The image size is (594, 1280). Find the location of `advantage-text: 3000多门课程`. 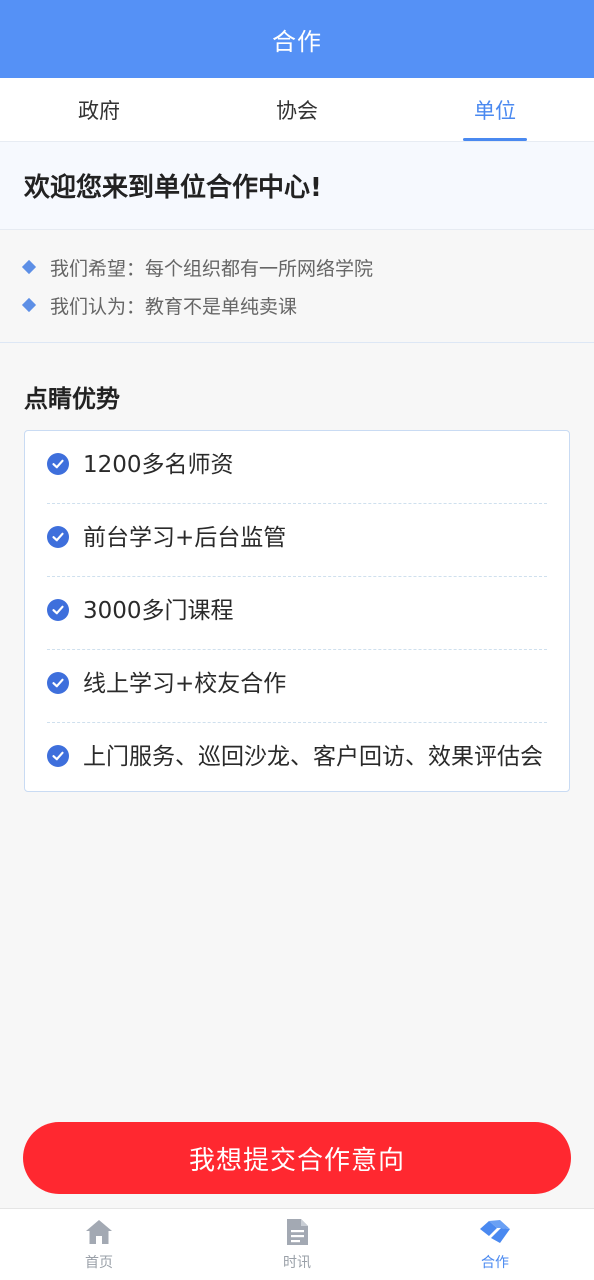

advantage-text: 3000多门课程 is located at coordinates (158, 611).